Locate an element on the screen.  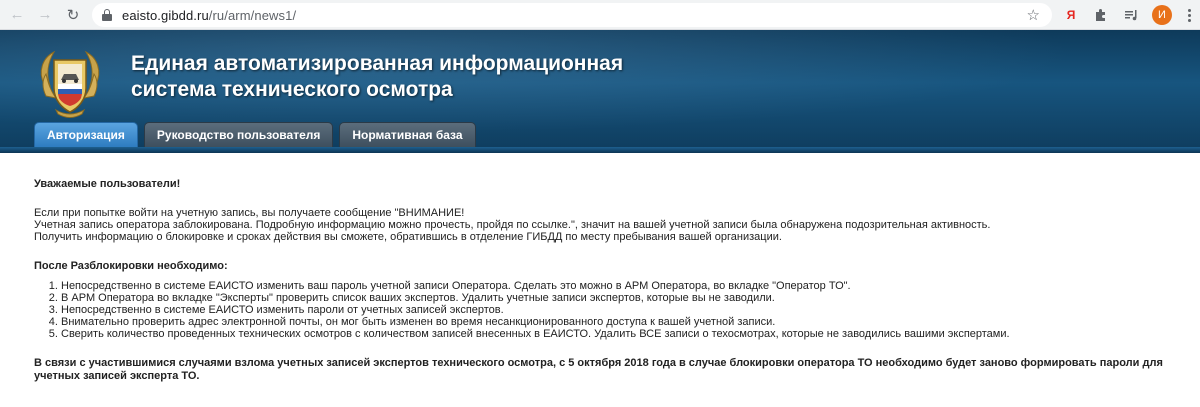
site-title-line1: Единая автоматизированная информационная is located at coordinates (377, 63).